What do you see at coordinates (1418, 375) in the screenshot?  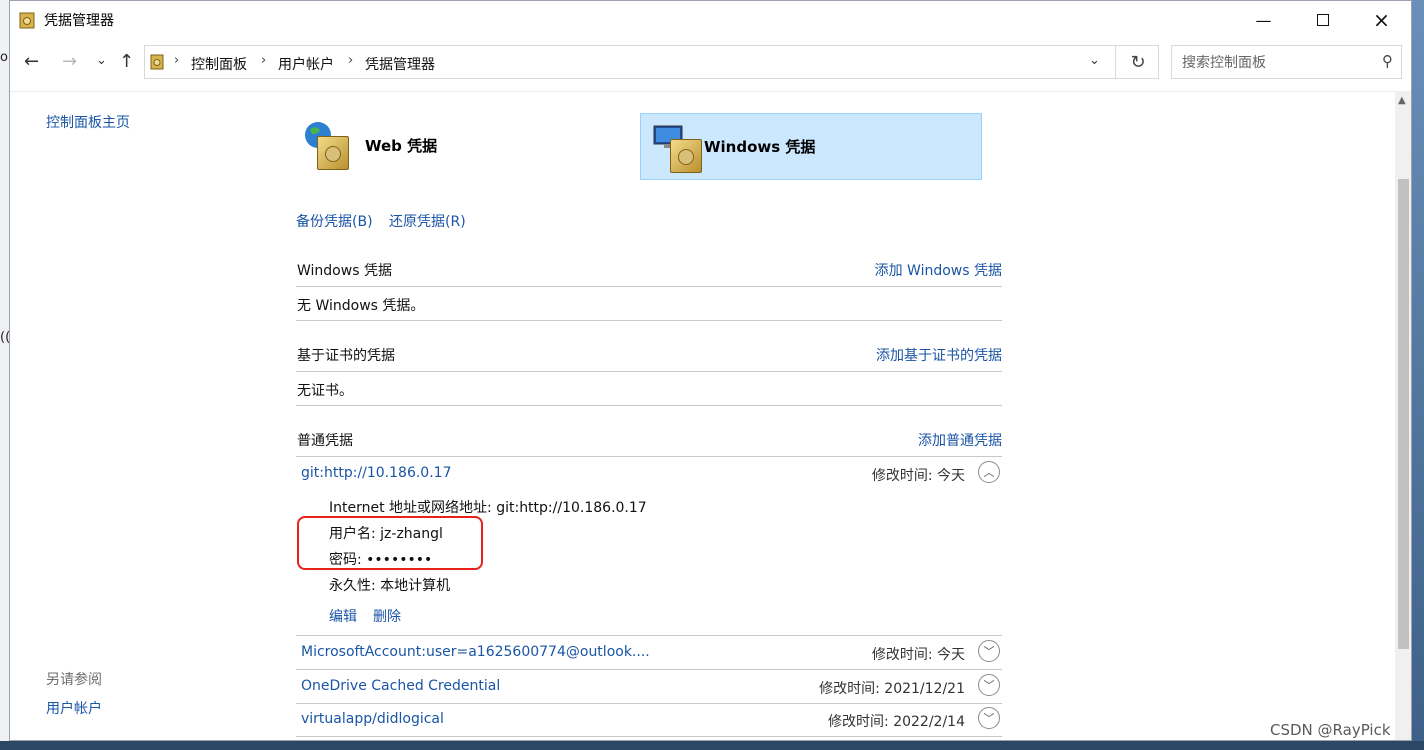 I see `desktop-right-edge` at bounding box center [1418, 375].